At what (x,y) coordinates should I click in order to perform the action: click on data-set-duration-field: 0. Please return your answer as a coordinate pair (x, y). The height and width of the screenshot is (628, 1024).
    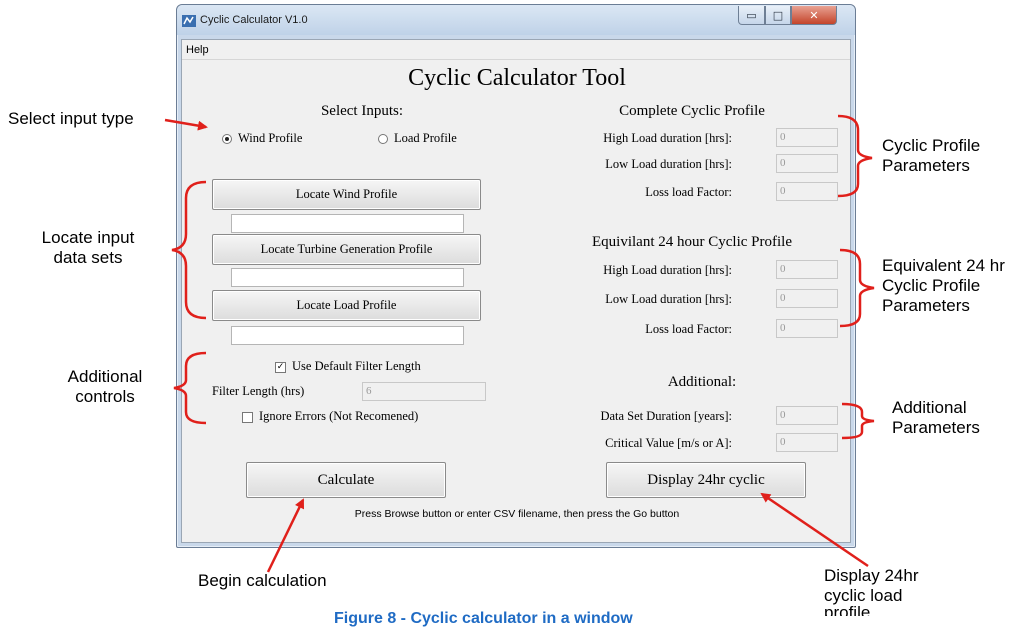
    Looking at the image, I should click on (807, 415).